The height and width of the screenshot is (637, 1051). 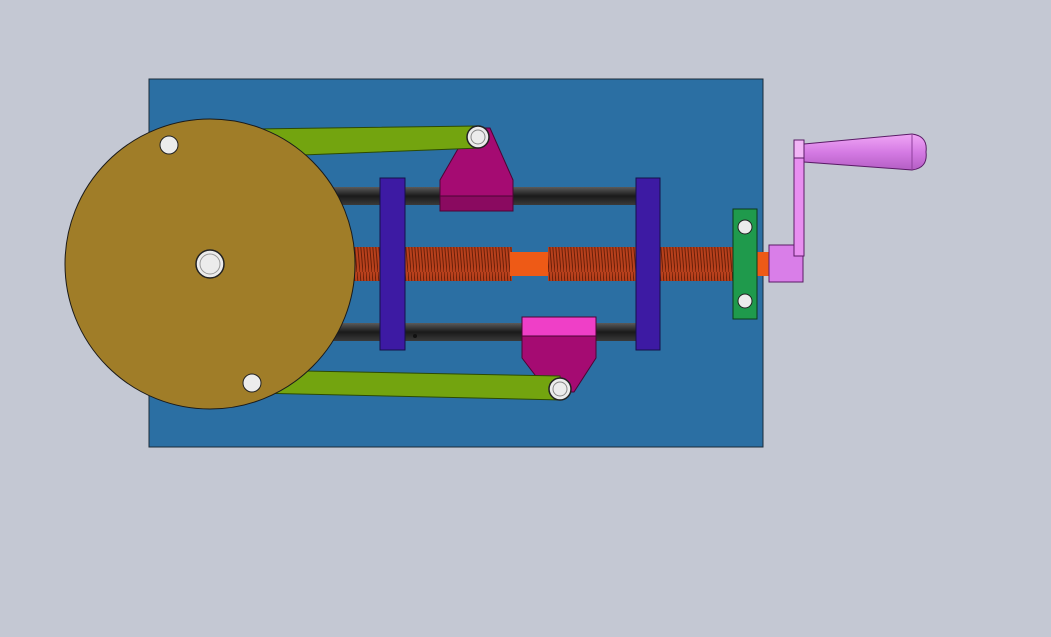 I want to click on pin-lower, so click(x=560, y=389).